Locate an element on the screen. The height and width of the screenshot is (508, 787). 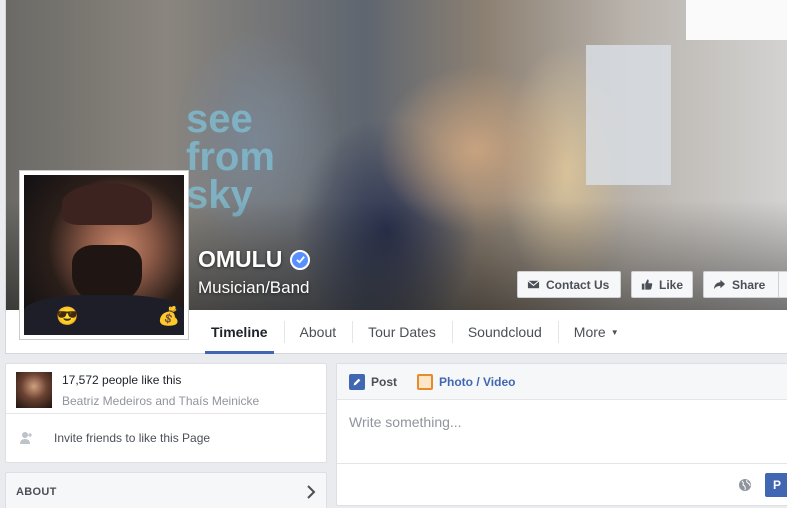
tab-about: About is located at coordinates (318, 332).